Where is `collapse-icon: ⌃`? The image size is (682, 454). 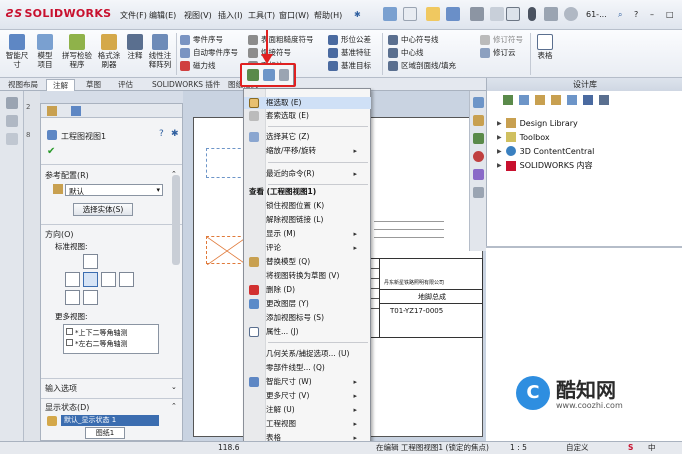 collapse-icon: ⌃ is located at coordinates (174, 406).